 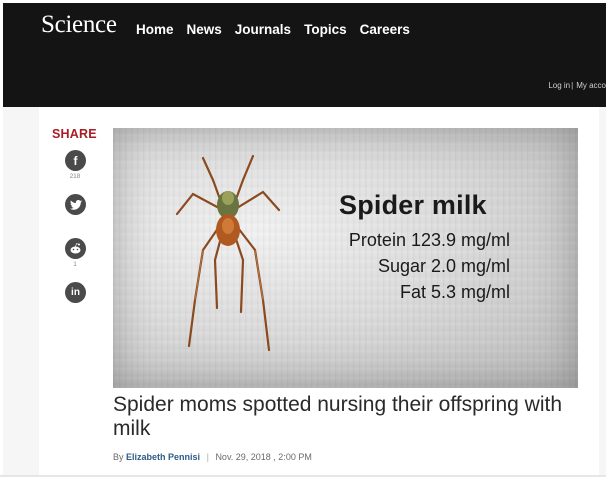 I want to click on share-heading: SHARE, so click(x=74, y=134).